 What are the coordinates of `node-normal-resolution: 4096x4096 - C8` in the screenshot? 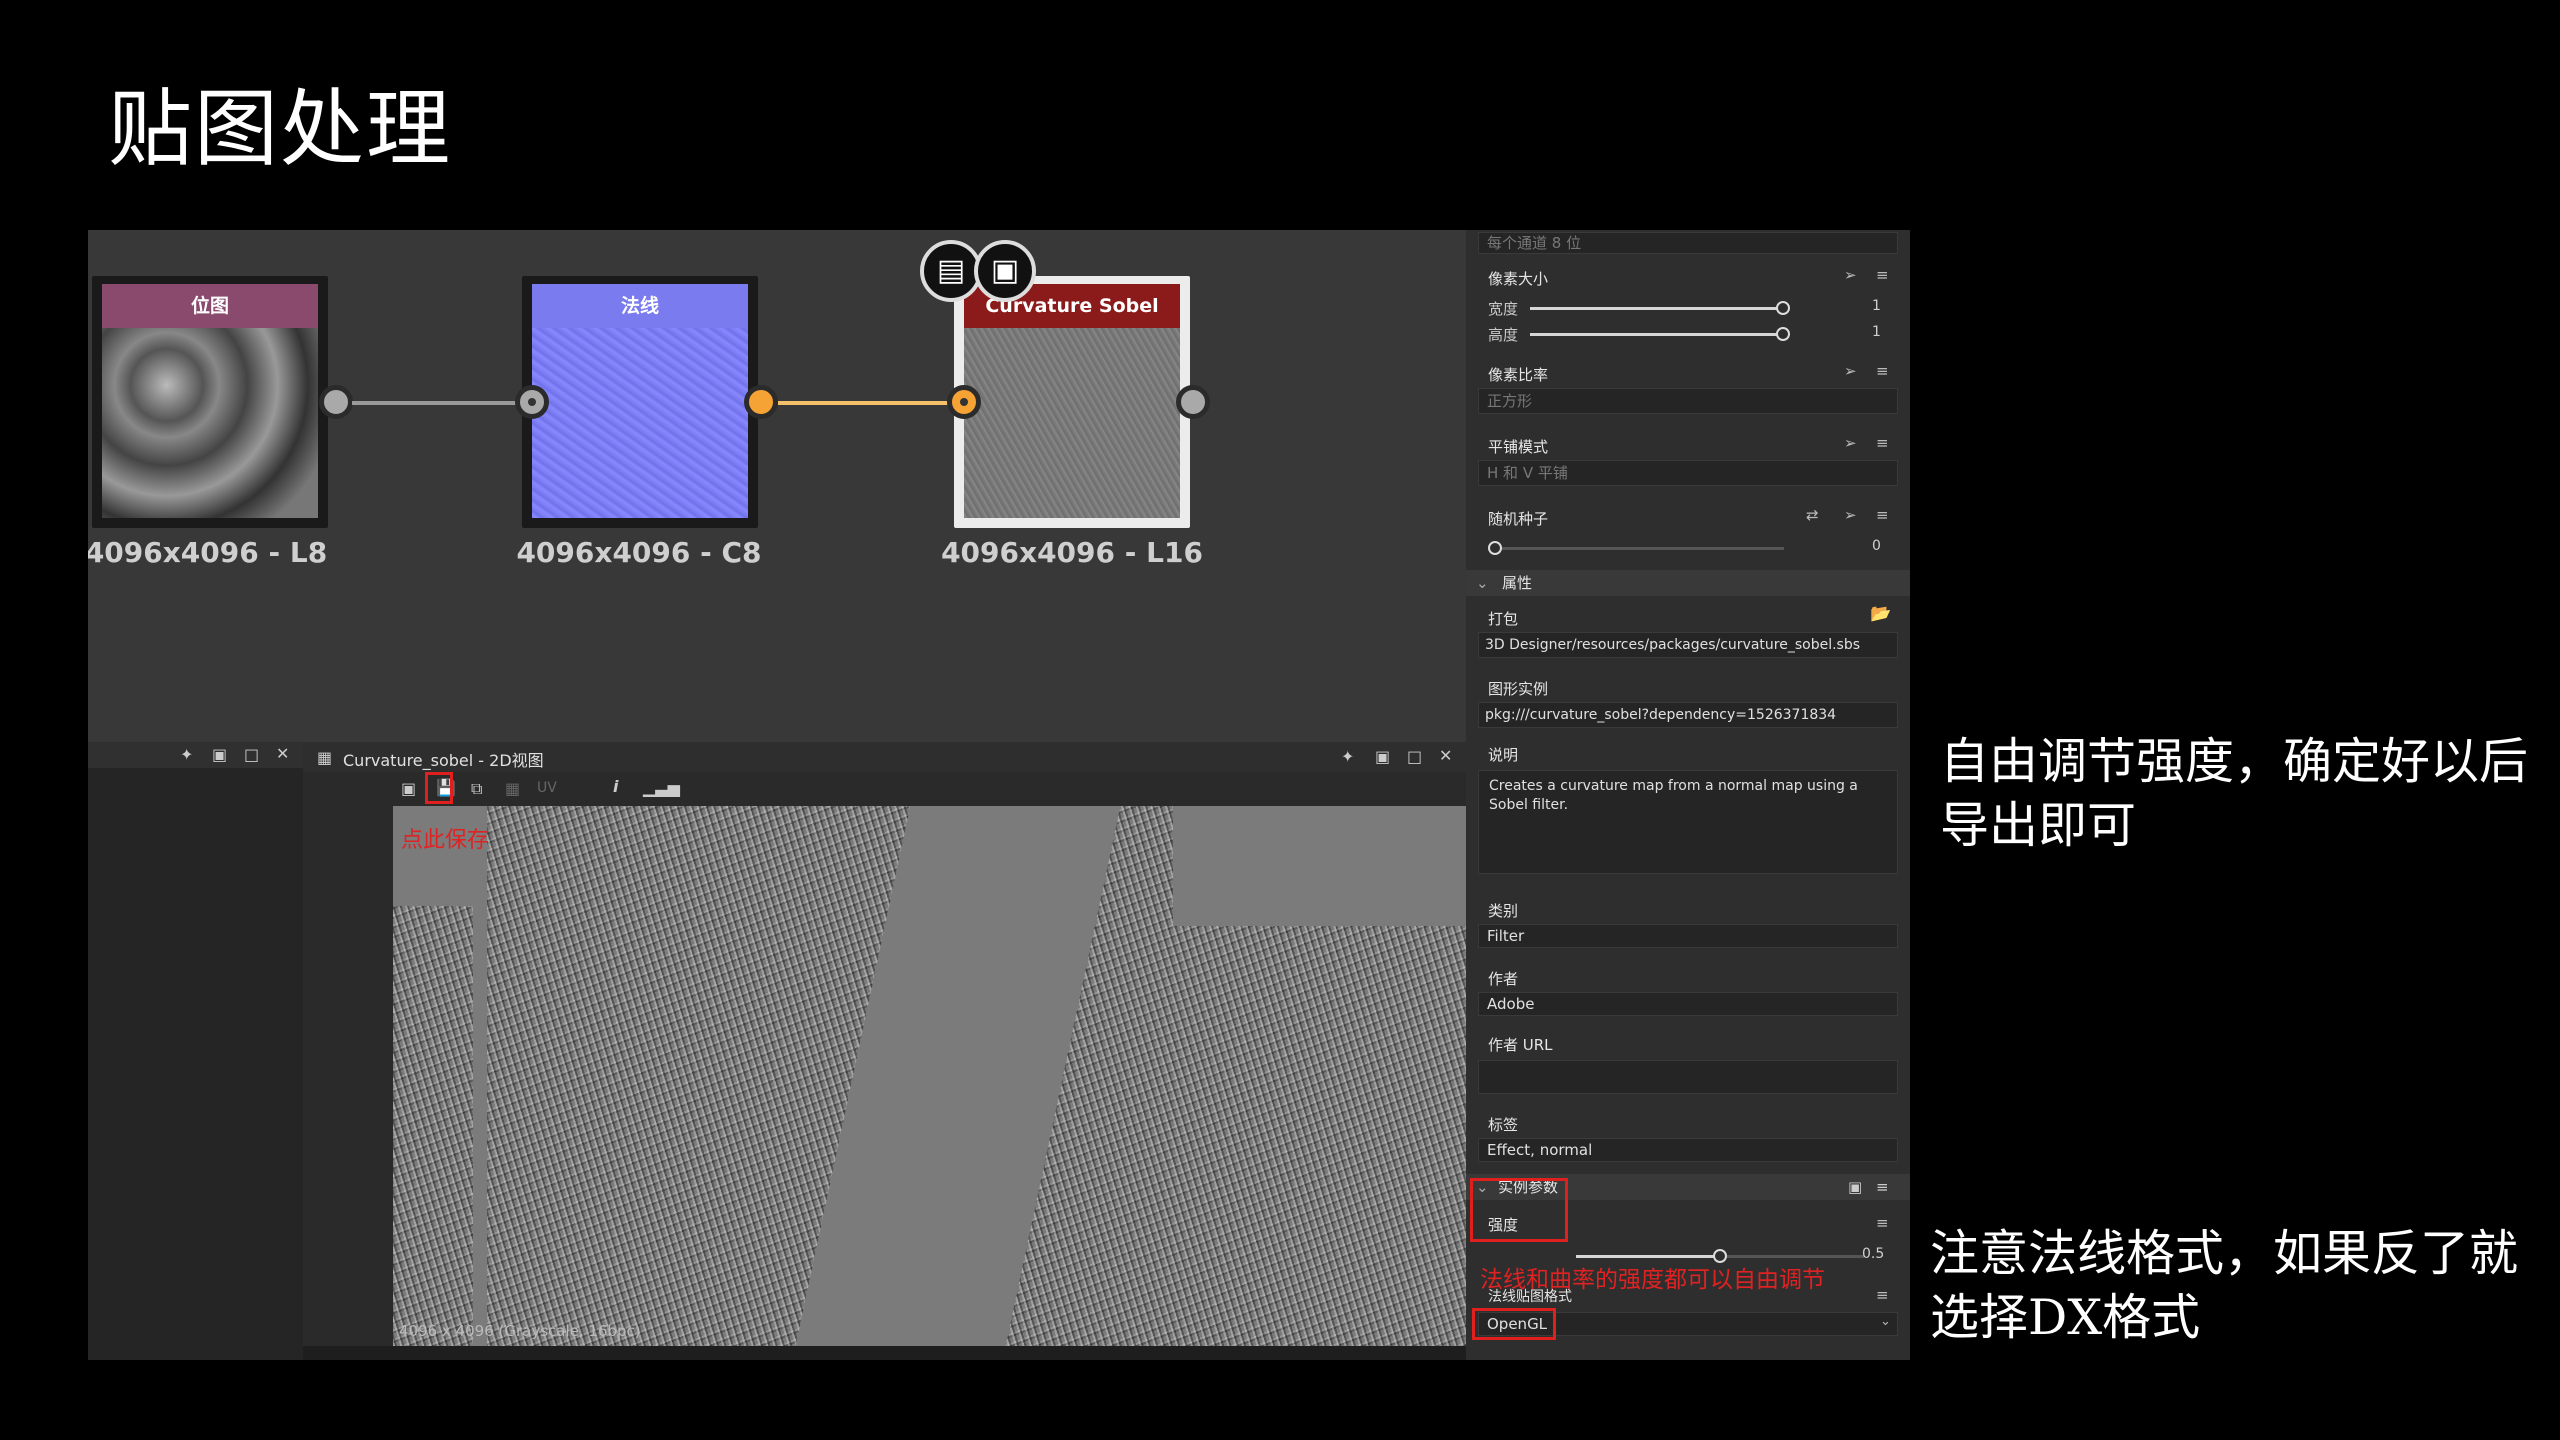 It's located at (639, 552).